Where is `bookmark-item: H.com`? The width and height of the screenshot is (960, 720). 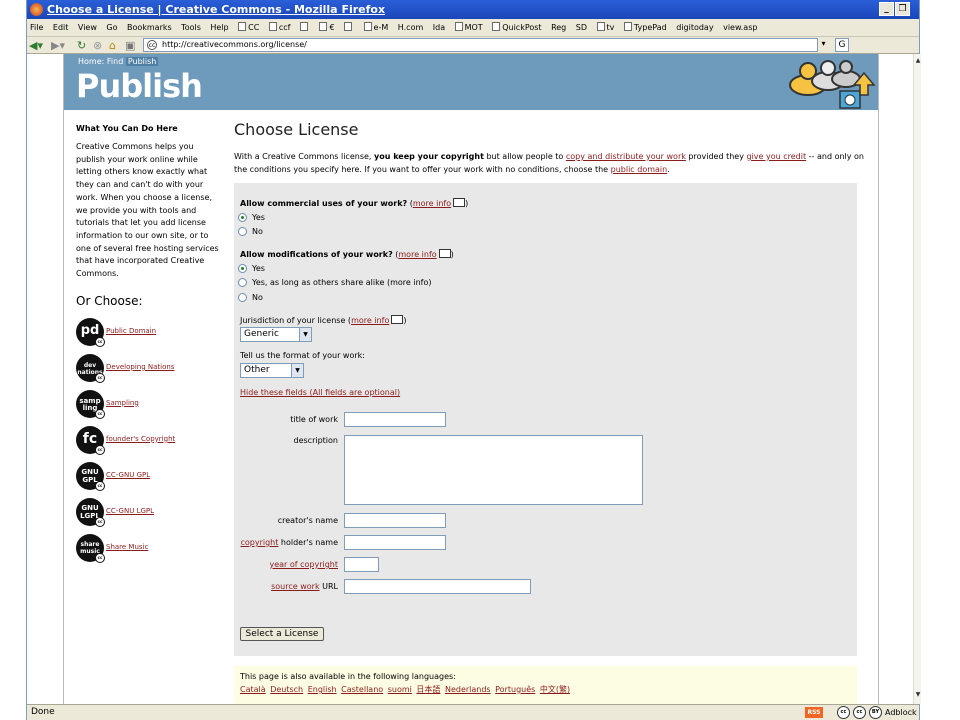 bookmark-item: H.com is located at coordinates (411, 27).